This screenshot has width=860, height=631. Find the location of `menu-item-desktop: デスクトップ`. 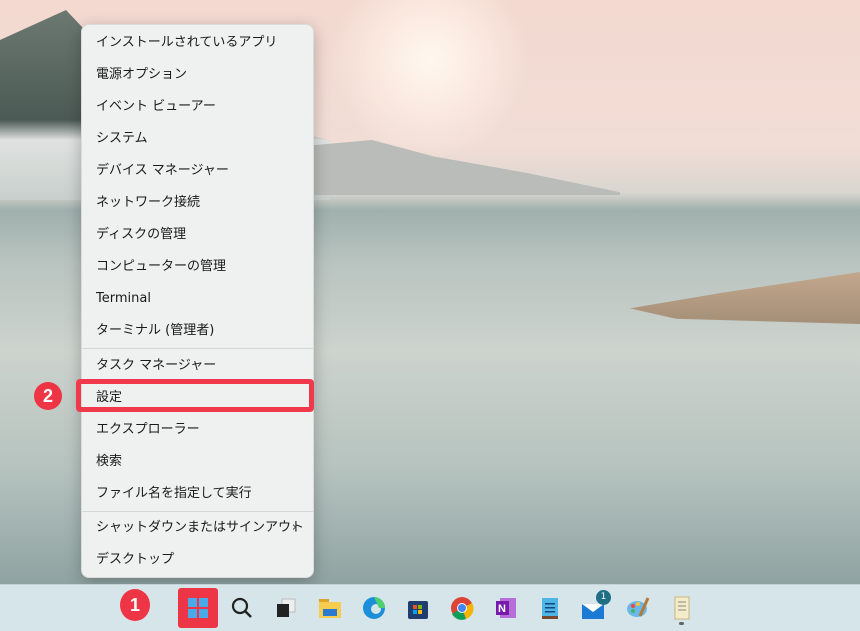

menu-item-desktop: デスクトップ is located at coordinates (197, 560).